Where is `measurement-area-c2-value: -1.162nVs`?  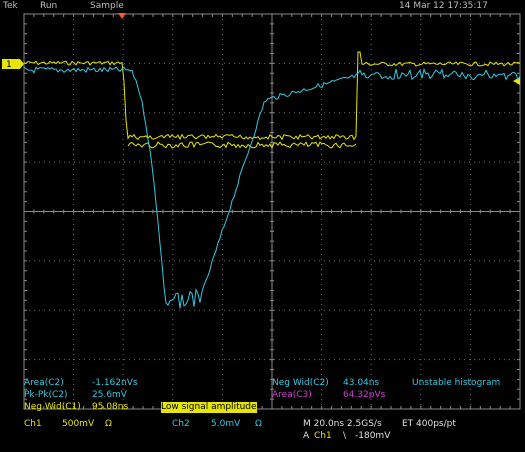
measurement-area-c2-value: -1.162nVs is located at coordinates (115, 383).